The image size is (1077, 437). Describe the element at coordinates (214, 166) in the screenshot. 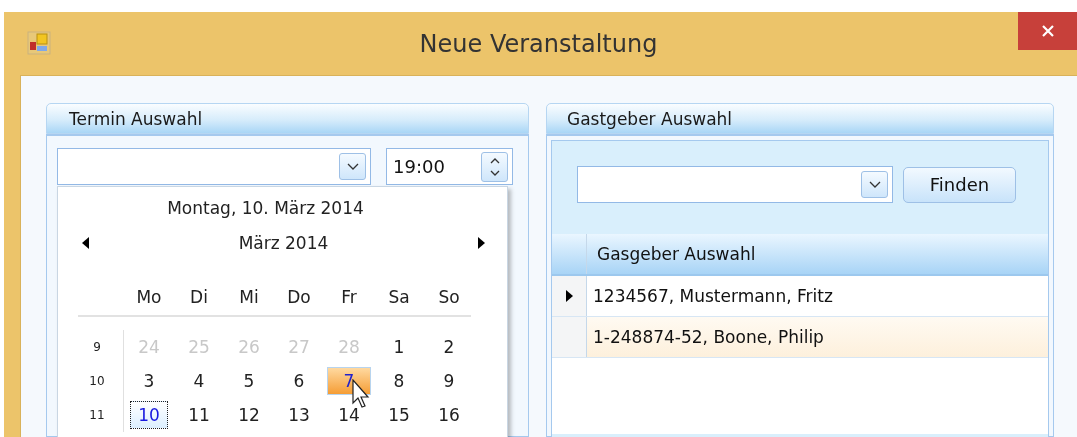

I see `date-combo` at that location.